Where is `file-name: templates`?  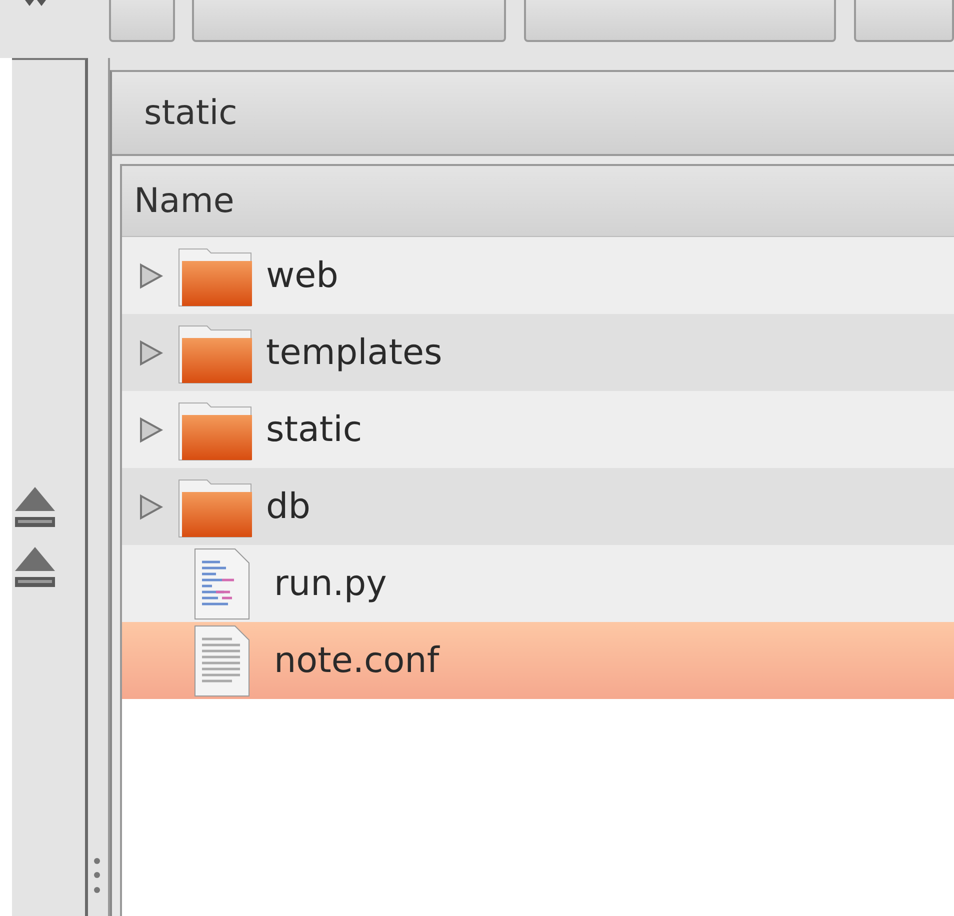 file-name: templates is located at coordinates (354, 352).